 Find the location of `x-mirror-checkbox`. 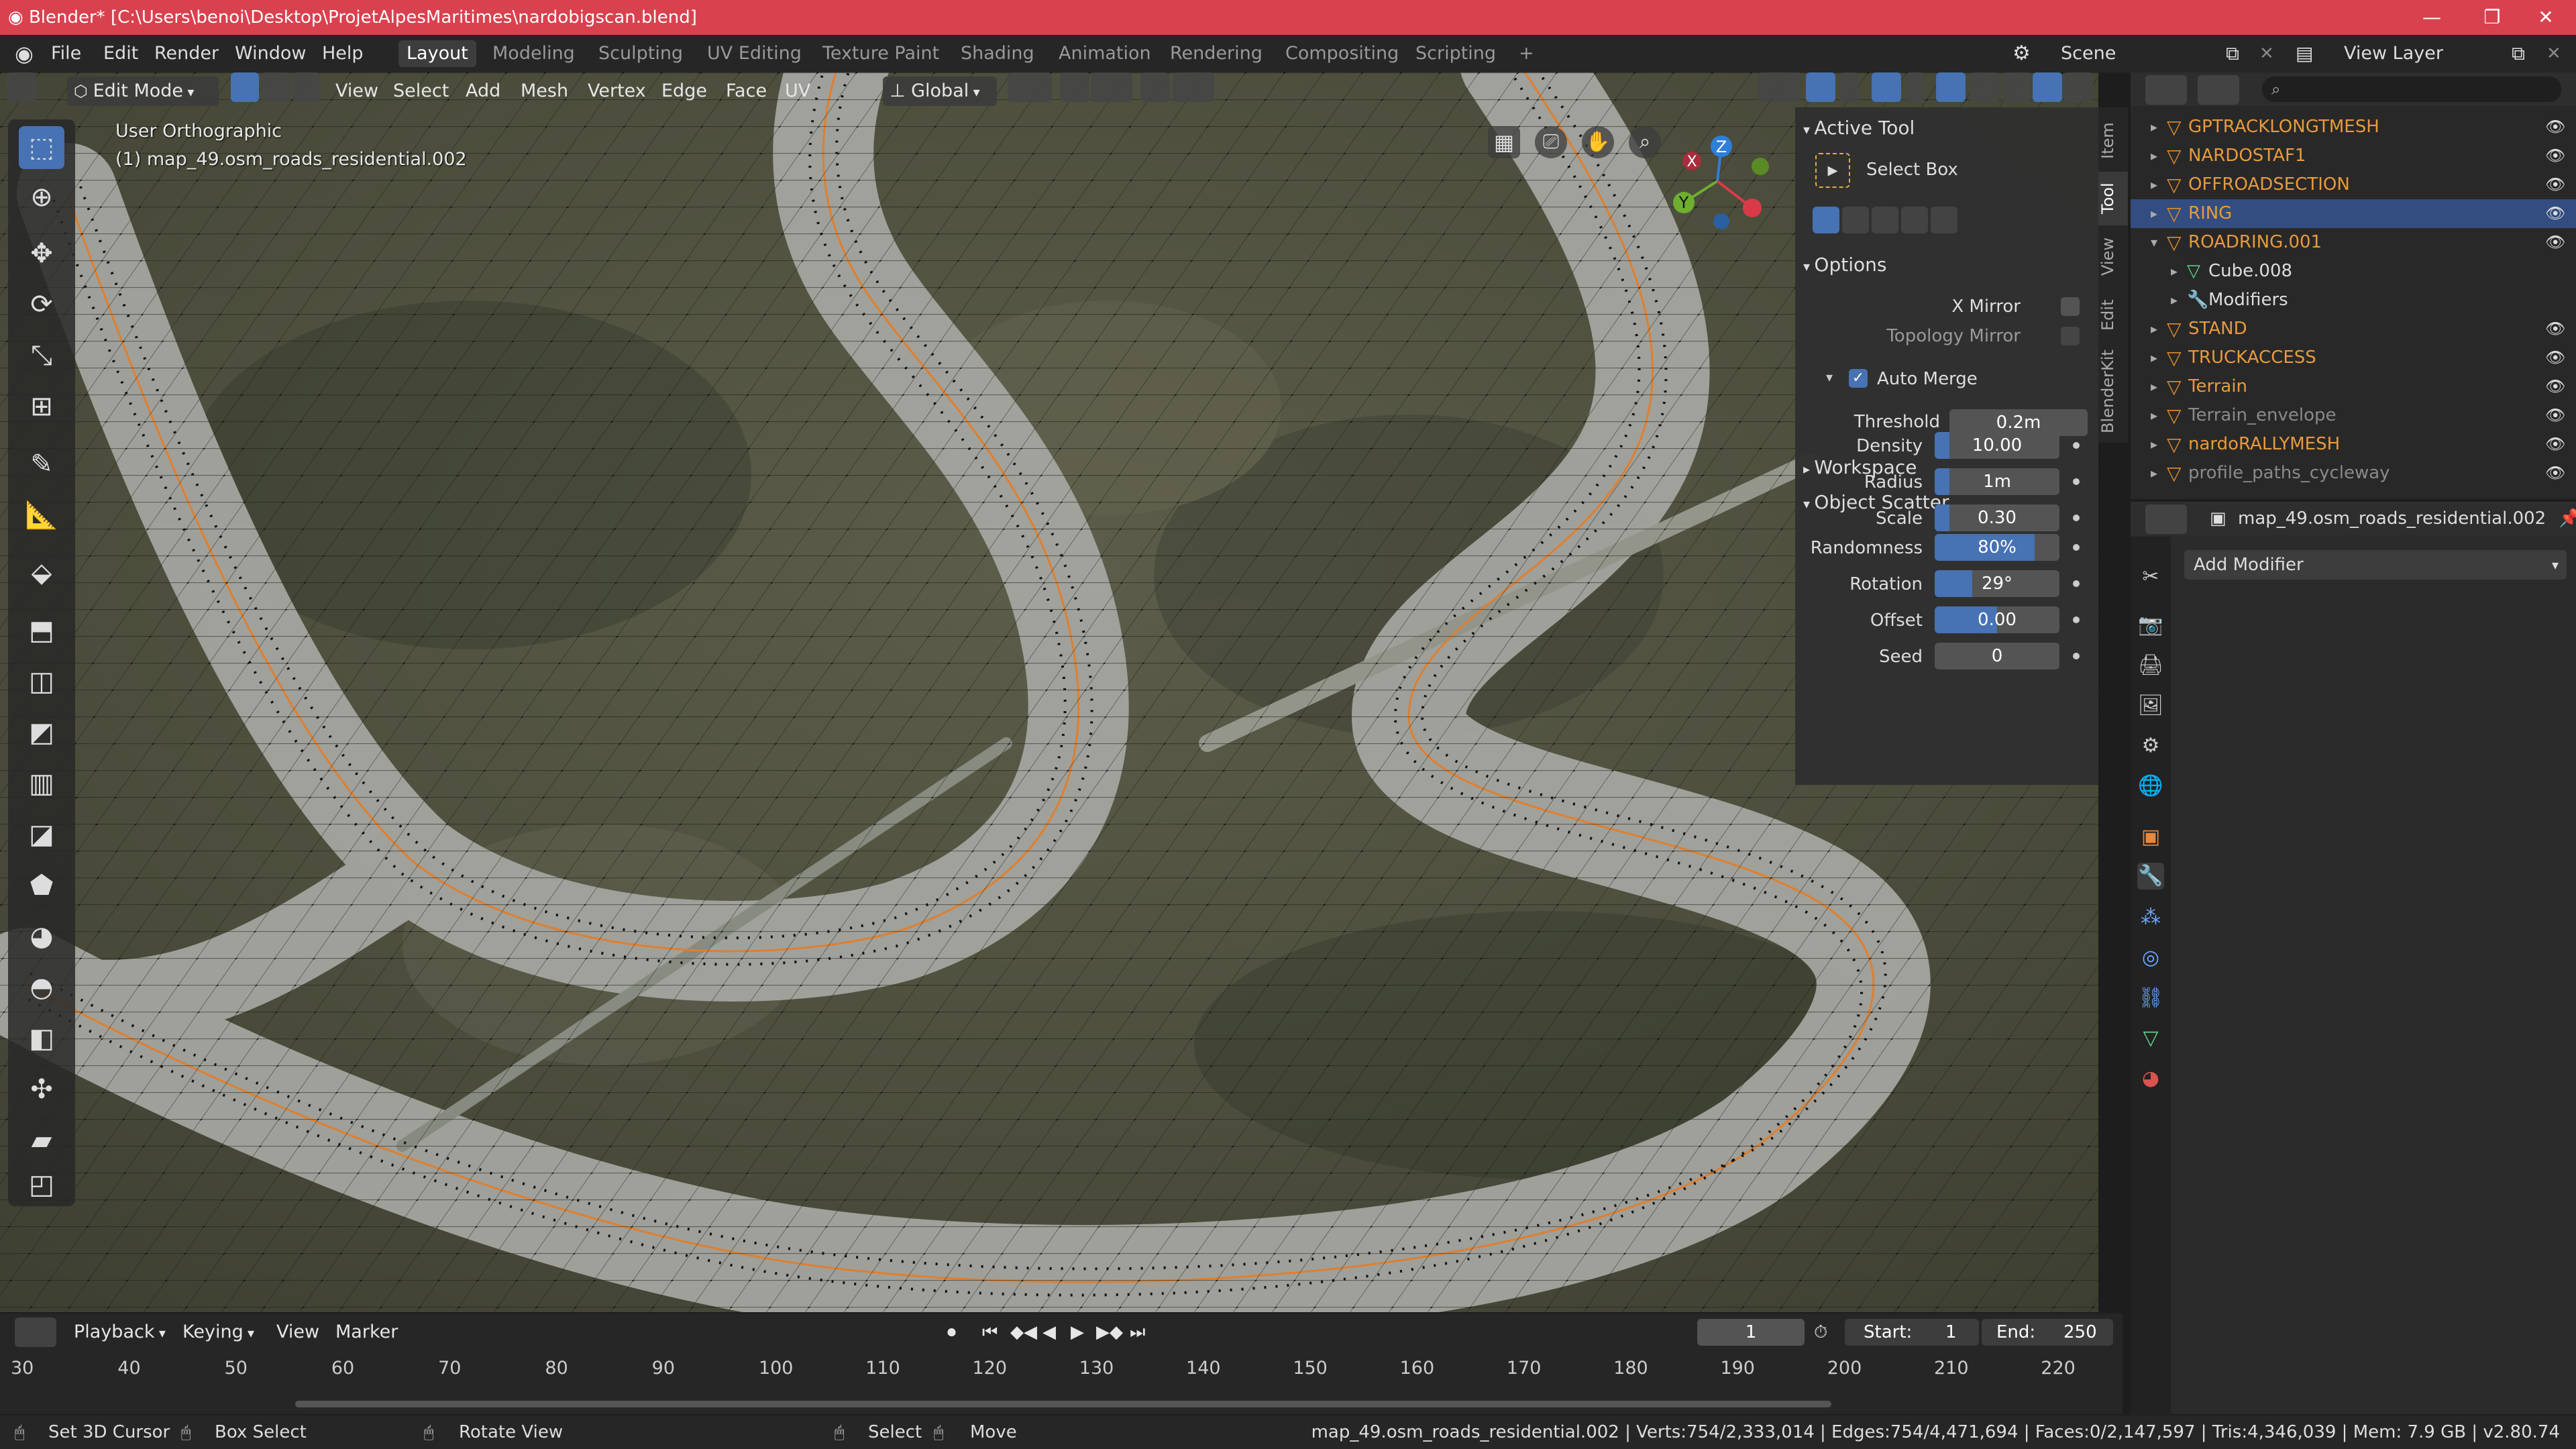

x-mirror-checkbox is located at coordinates (2070, 306).